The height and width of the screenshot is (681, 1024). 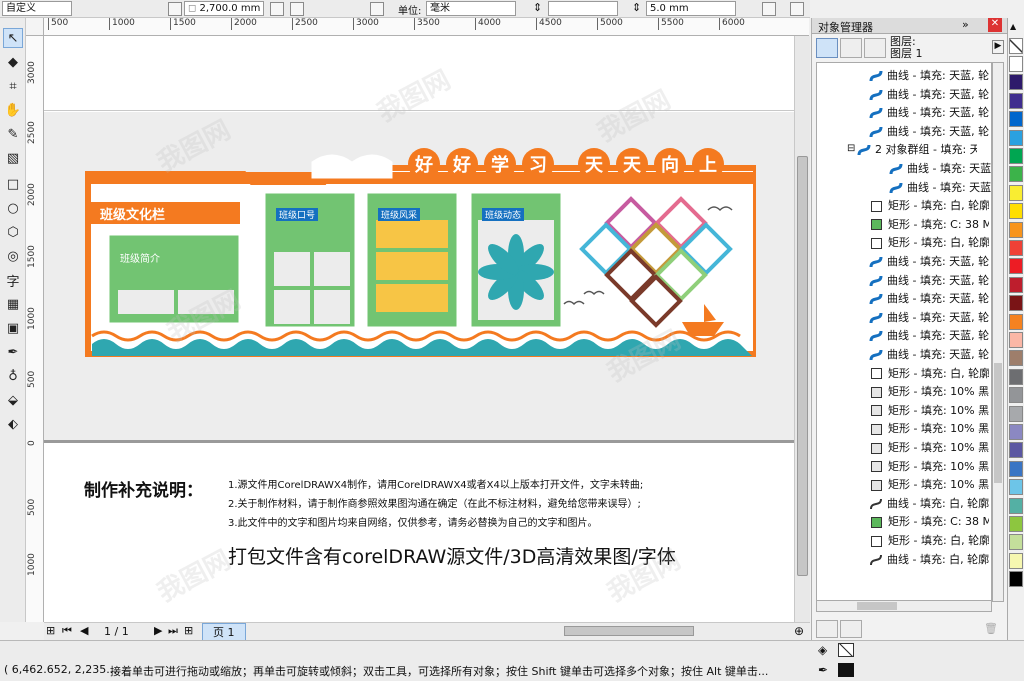 I want to click on new-layer-icon, so click(x=827, y=629).